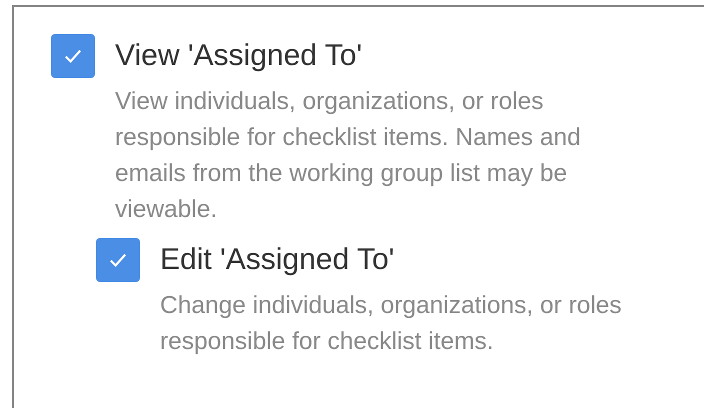  Describe the element at coordinates (277, 260) in the screenshot. I see `permission-label: Edit 'Assigned To'` at that location.